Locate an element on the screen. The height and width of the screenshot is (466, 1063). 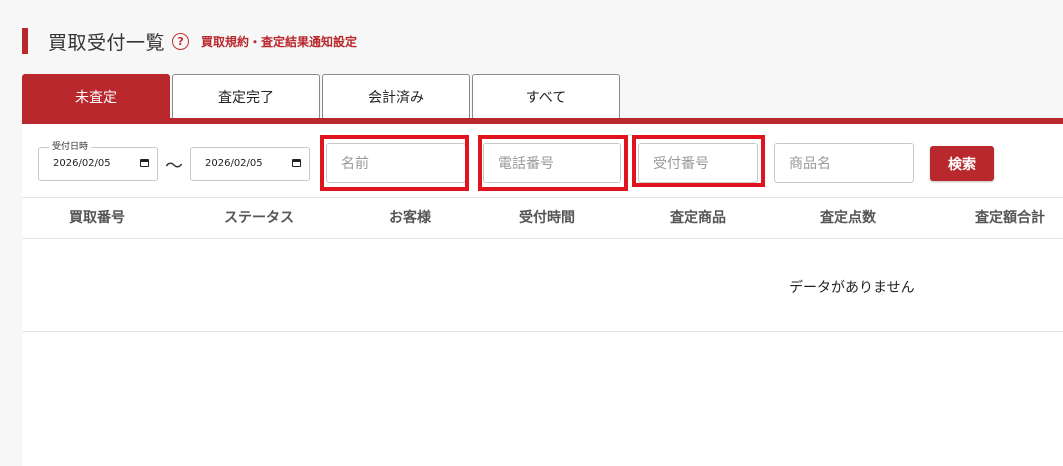
column-header: 買取番号 is located at coordinates (97, 218).